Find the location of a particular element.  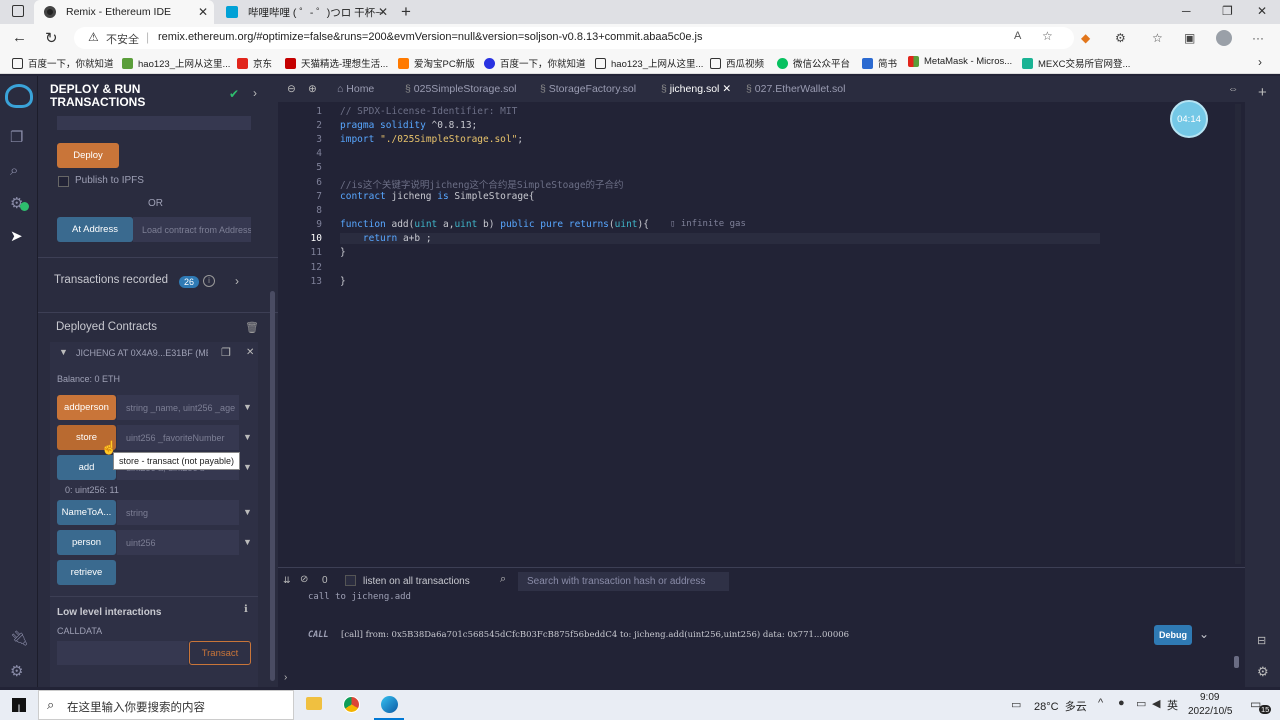

browser-tab-bilibili: 哔哩哔哩 ( ゜- ゜)つロ 干杯~-bili ✕ is located at coordinates (305, 12).